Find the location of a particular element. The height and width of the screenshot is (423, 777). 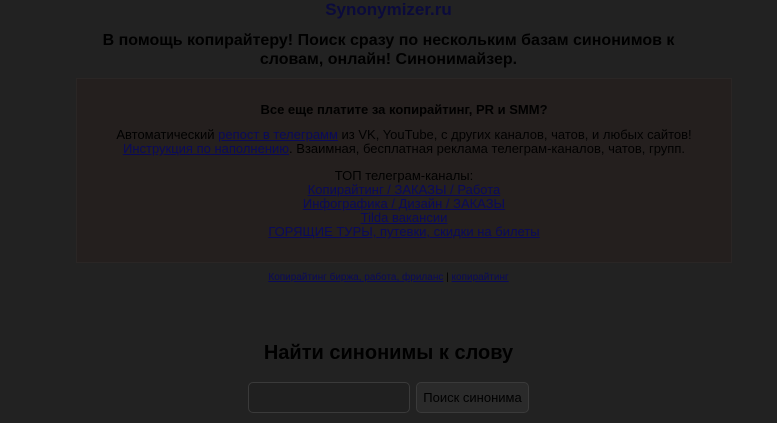

top-channels-label: ТОП телеграм-каналы: is located at coordinates (404, 175).